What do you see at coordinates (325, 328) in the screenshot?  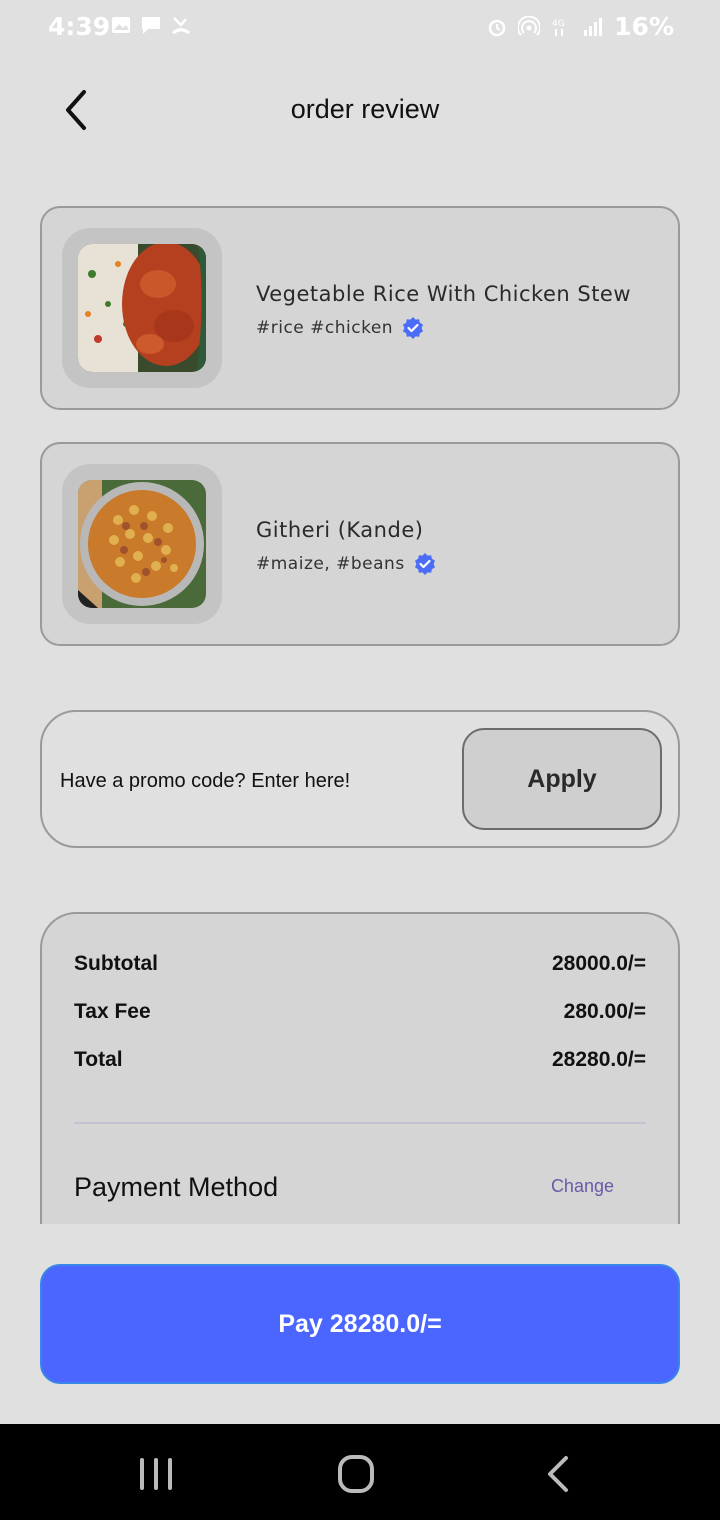 I see `item-tags-text: #rice #chicken` at bounding box center [325, 328].